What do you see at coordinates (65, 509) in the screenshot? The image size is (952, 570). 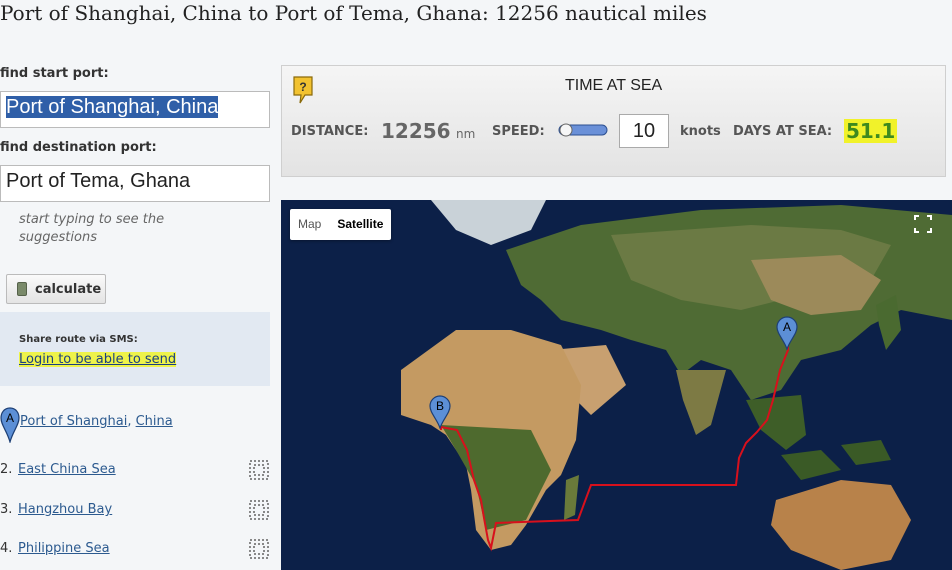 I see `route-item-link: Hangzhou Bay` at bounding box center [65, 509].